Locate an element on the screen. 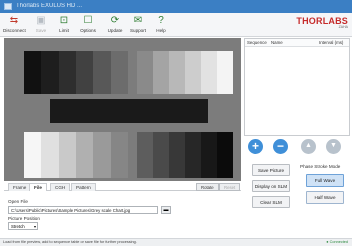 The height and width of the screenshot is (246, 352). black-bar is located at coordinates (129, 111).